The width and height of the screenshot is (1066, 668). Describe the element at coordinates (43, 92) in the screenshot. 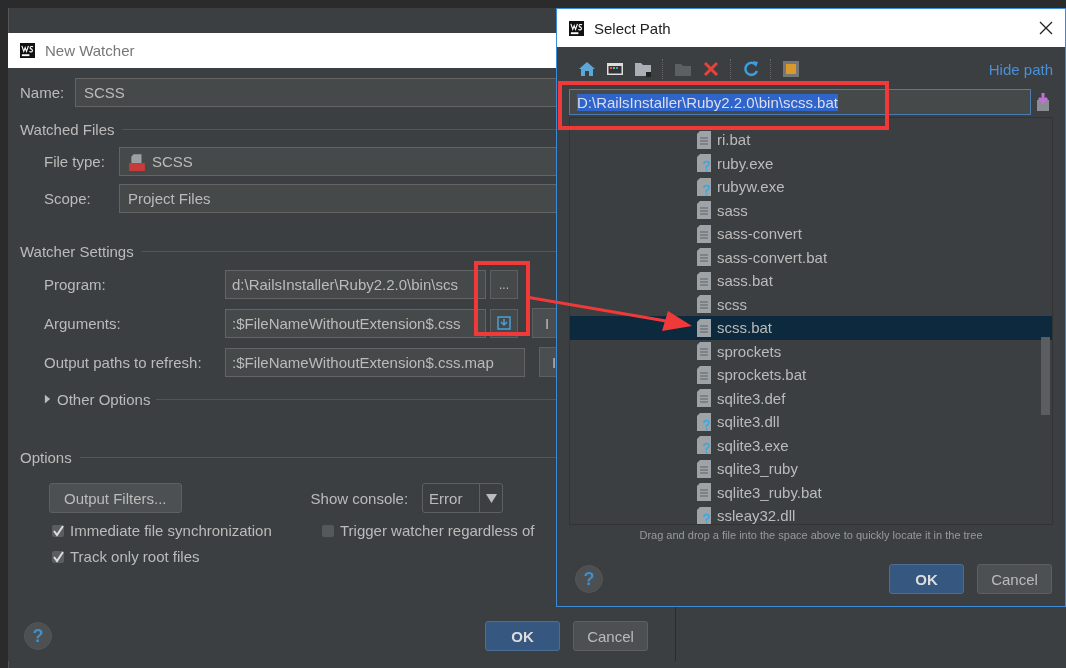

I see `name-label: Name:` at that location.